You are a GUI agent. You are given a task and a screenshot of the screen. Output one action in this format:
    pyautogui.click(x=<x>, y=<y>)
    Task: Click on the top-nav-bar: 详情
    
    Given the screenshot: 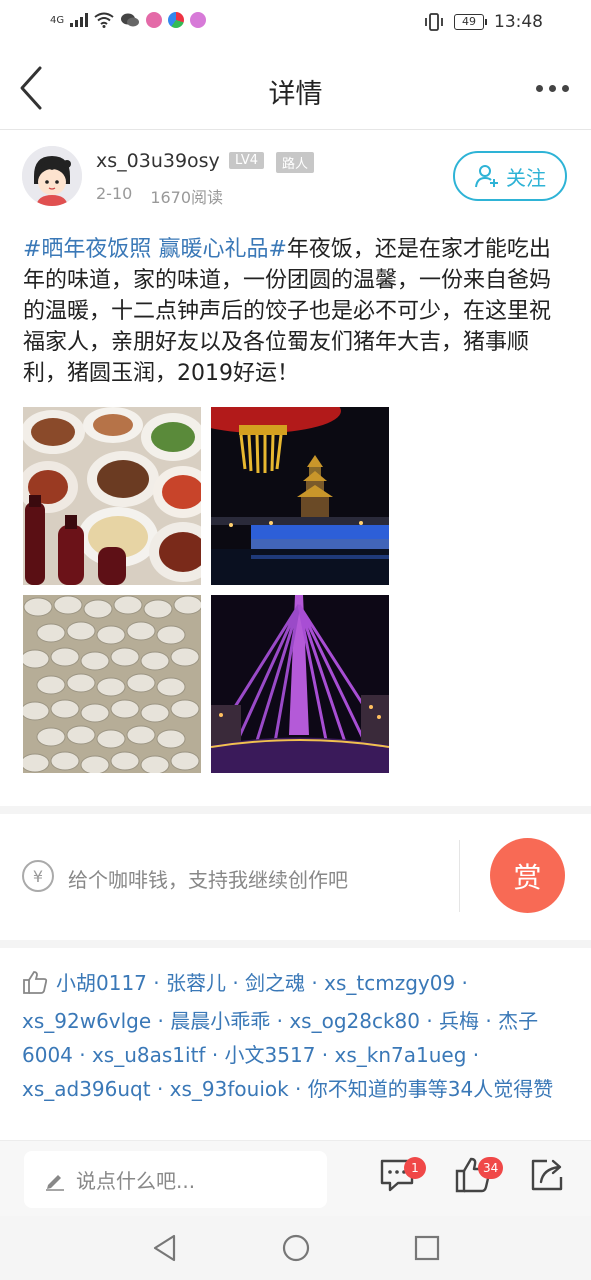 What is the action you would take?
    pyautogui.click(x=295, y=89)
    